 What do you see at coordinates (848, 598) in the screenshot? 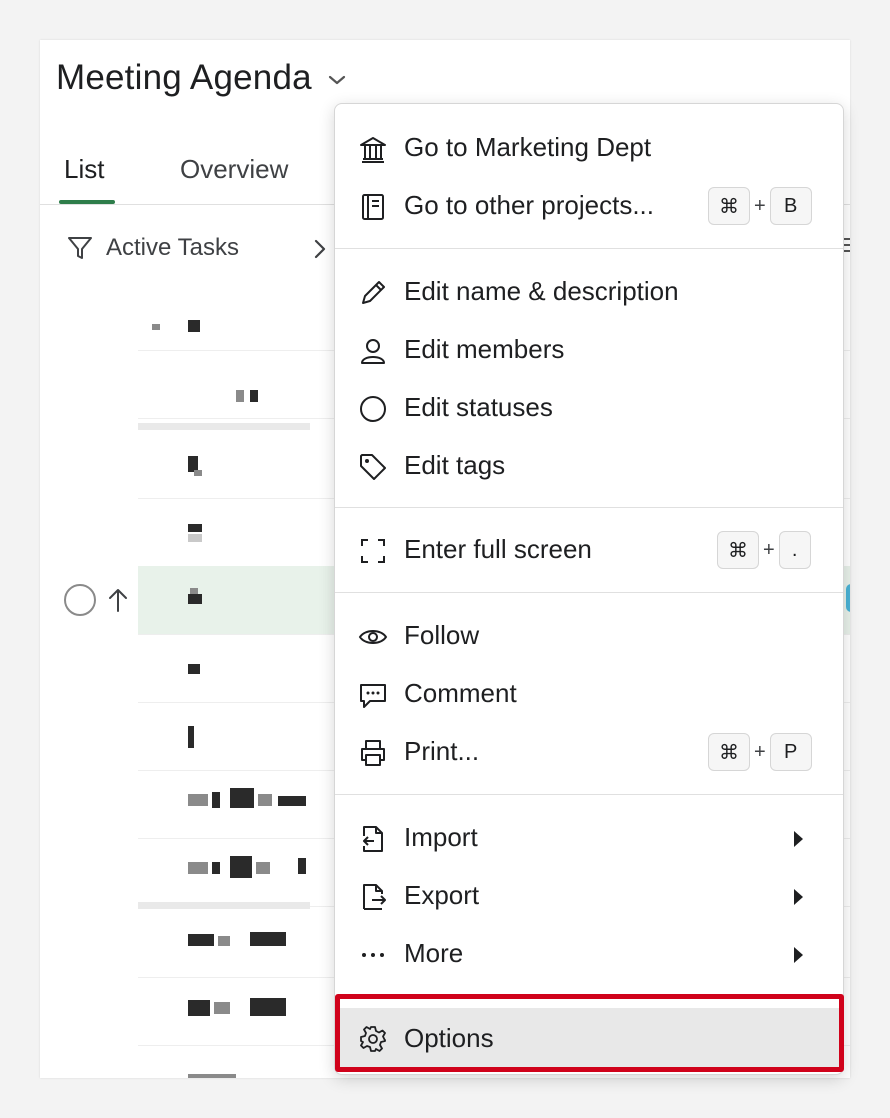
I see `assignee-avatar` at bounding box center [848, 598].